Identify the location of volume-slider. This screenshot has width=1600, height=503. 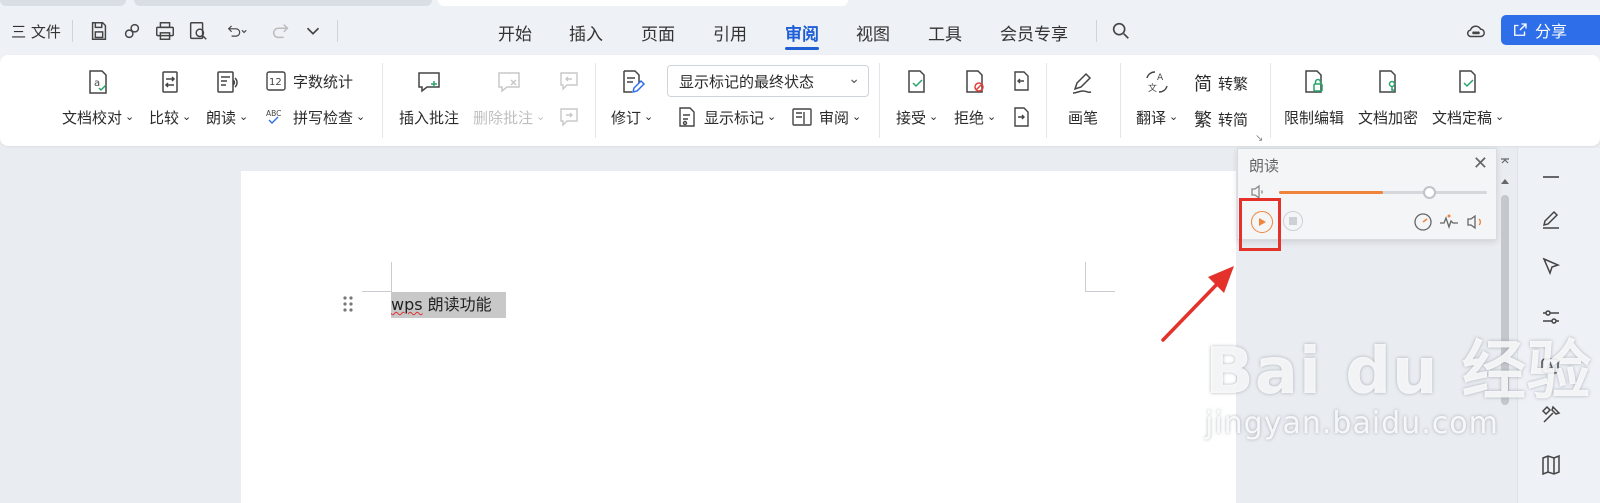
(1383, 192).